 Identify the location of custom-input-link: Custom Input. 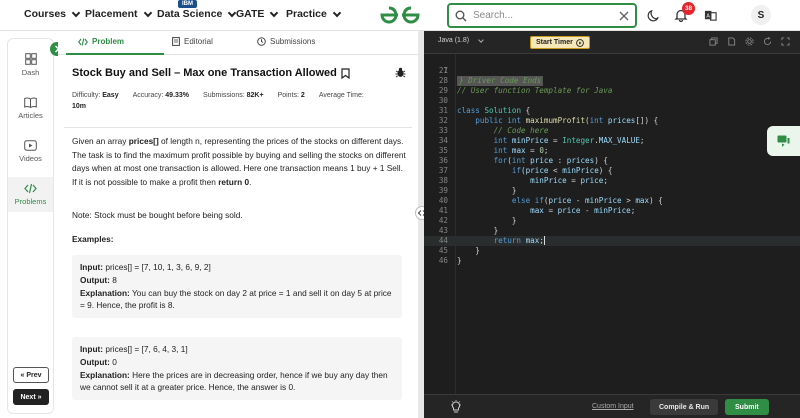
(613, 406).